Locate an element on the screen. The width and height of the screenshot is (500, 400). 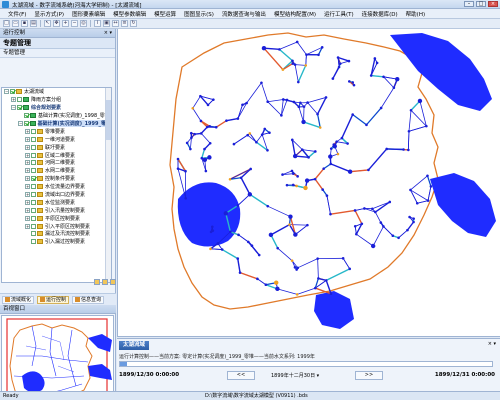
menu-model-params: 模型参数编辑 is located at coordinates (129, 14).